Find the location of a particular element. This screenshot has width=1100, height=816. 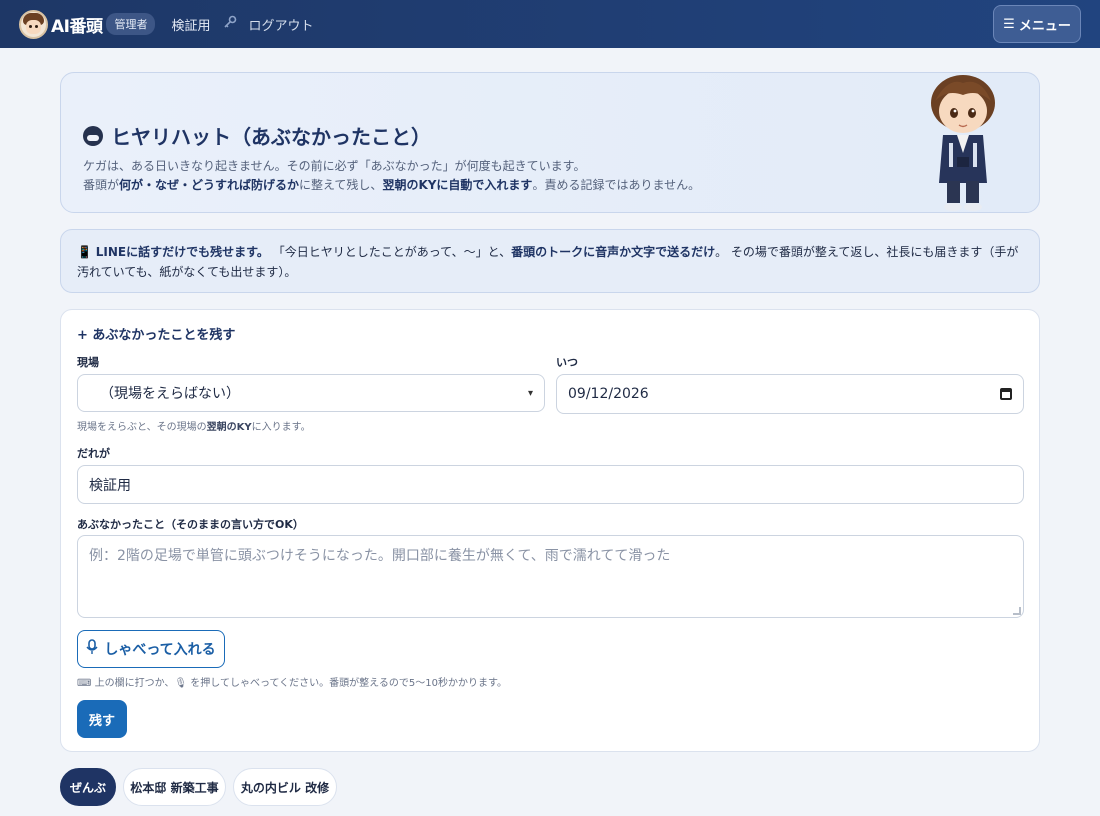

chevron-down-icon: ▾ is located at coordinates (530, 393).